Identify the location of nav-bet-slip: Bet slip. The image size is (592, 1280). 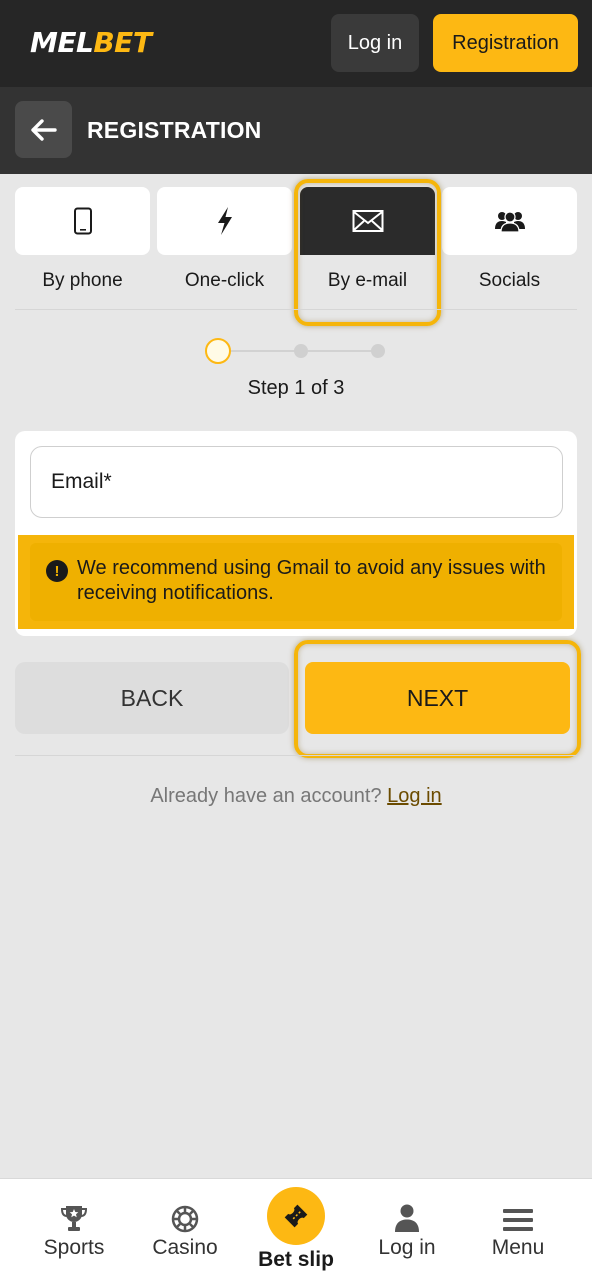
(296, 1229).